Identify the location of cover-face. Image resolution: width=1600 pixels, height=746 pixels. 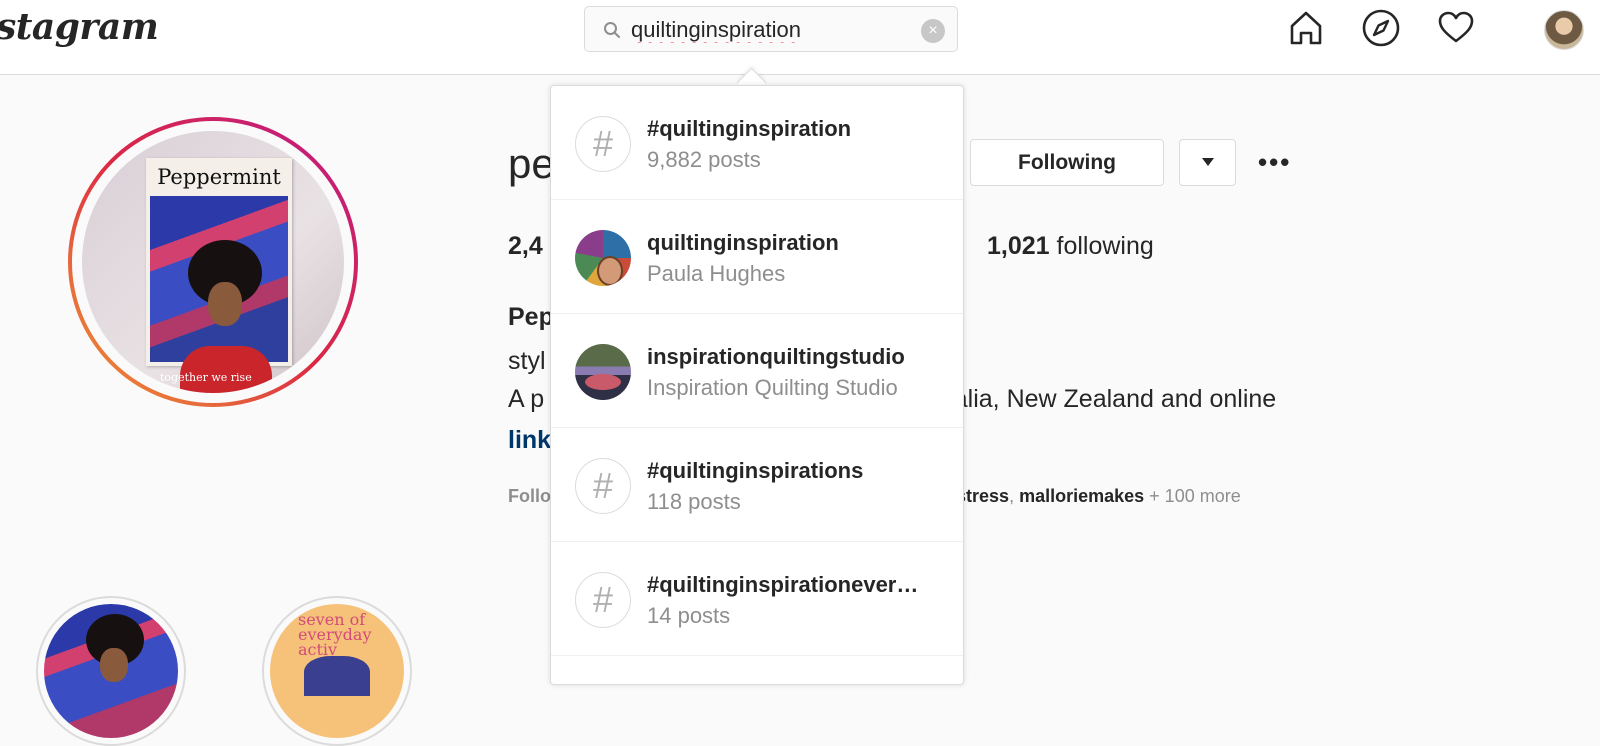
(225, 304).